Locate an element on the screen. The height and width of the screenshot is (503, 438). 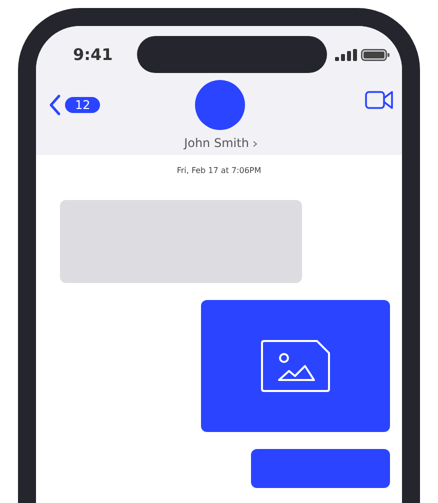
chevron-right-icon is located at coordinates (254, 143).